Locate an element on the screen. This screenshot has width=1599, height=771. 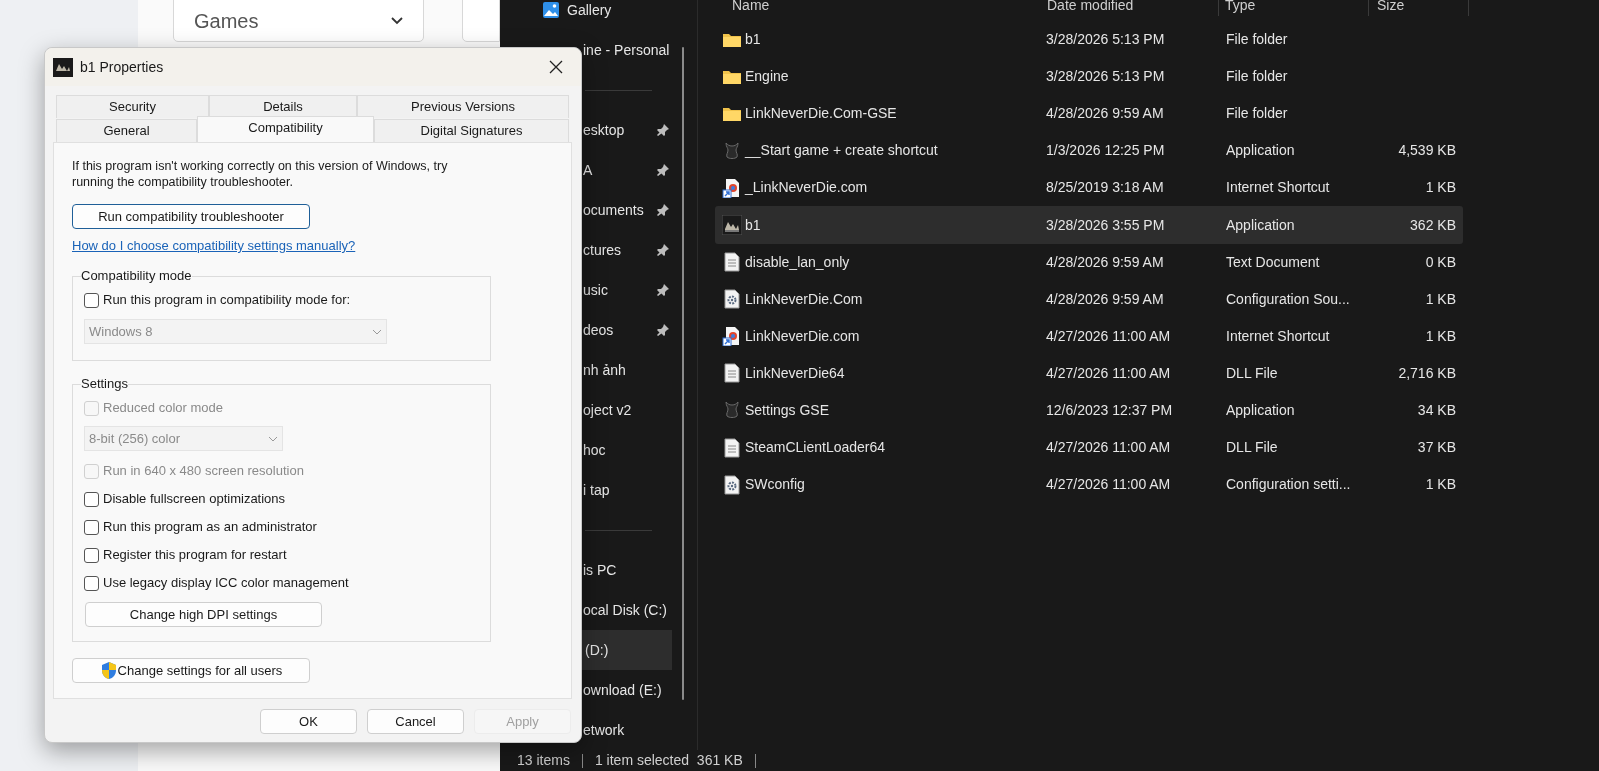
troubleshooter-button: Run compatibility troubleshooter is located at coordinates (191, 216).